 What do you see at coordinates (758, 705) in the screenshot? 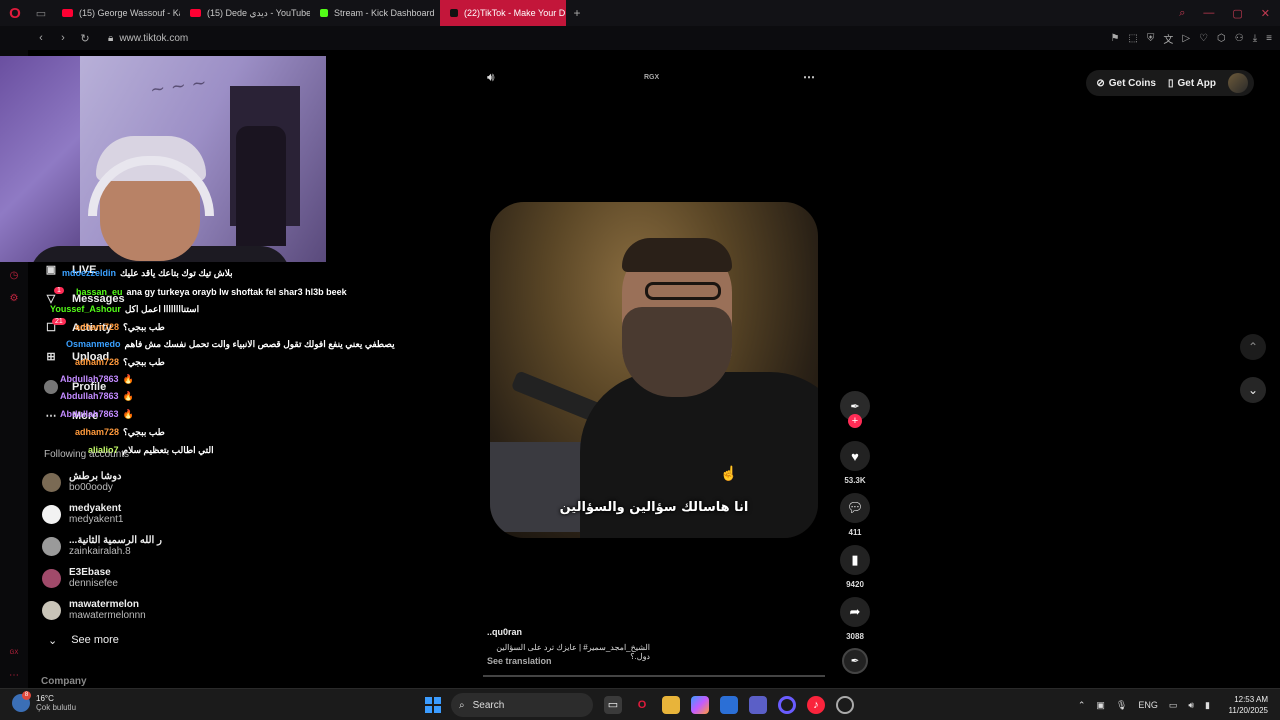
I see `teams-icon` at bounding box center [758, 705].